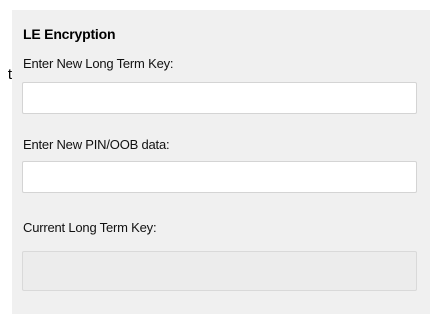 The height and width of the screenshot is (314, 430). Describe the element at coordinates (219, 98) in the screenshot. I see `new-long-term-key-input` at that location.